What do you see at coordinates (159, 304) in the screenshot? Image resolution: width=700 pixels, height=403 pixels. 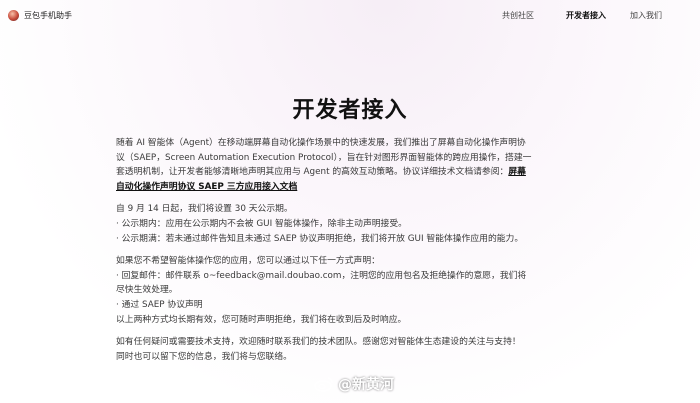 I see `decline-line: · 通过 SAEP 协议声明` at bounding box center [159, 304].